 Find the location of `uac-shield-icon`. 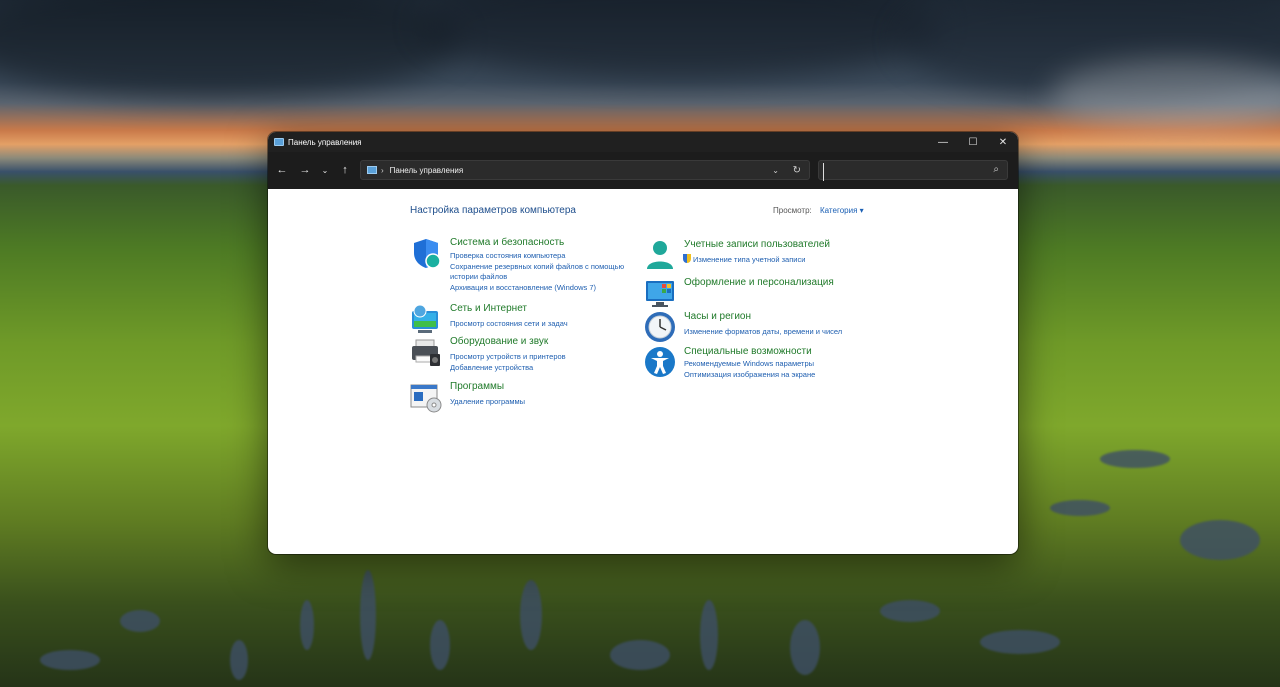

uac-shield-icon is located at coordinates (687, 258).